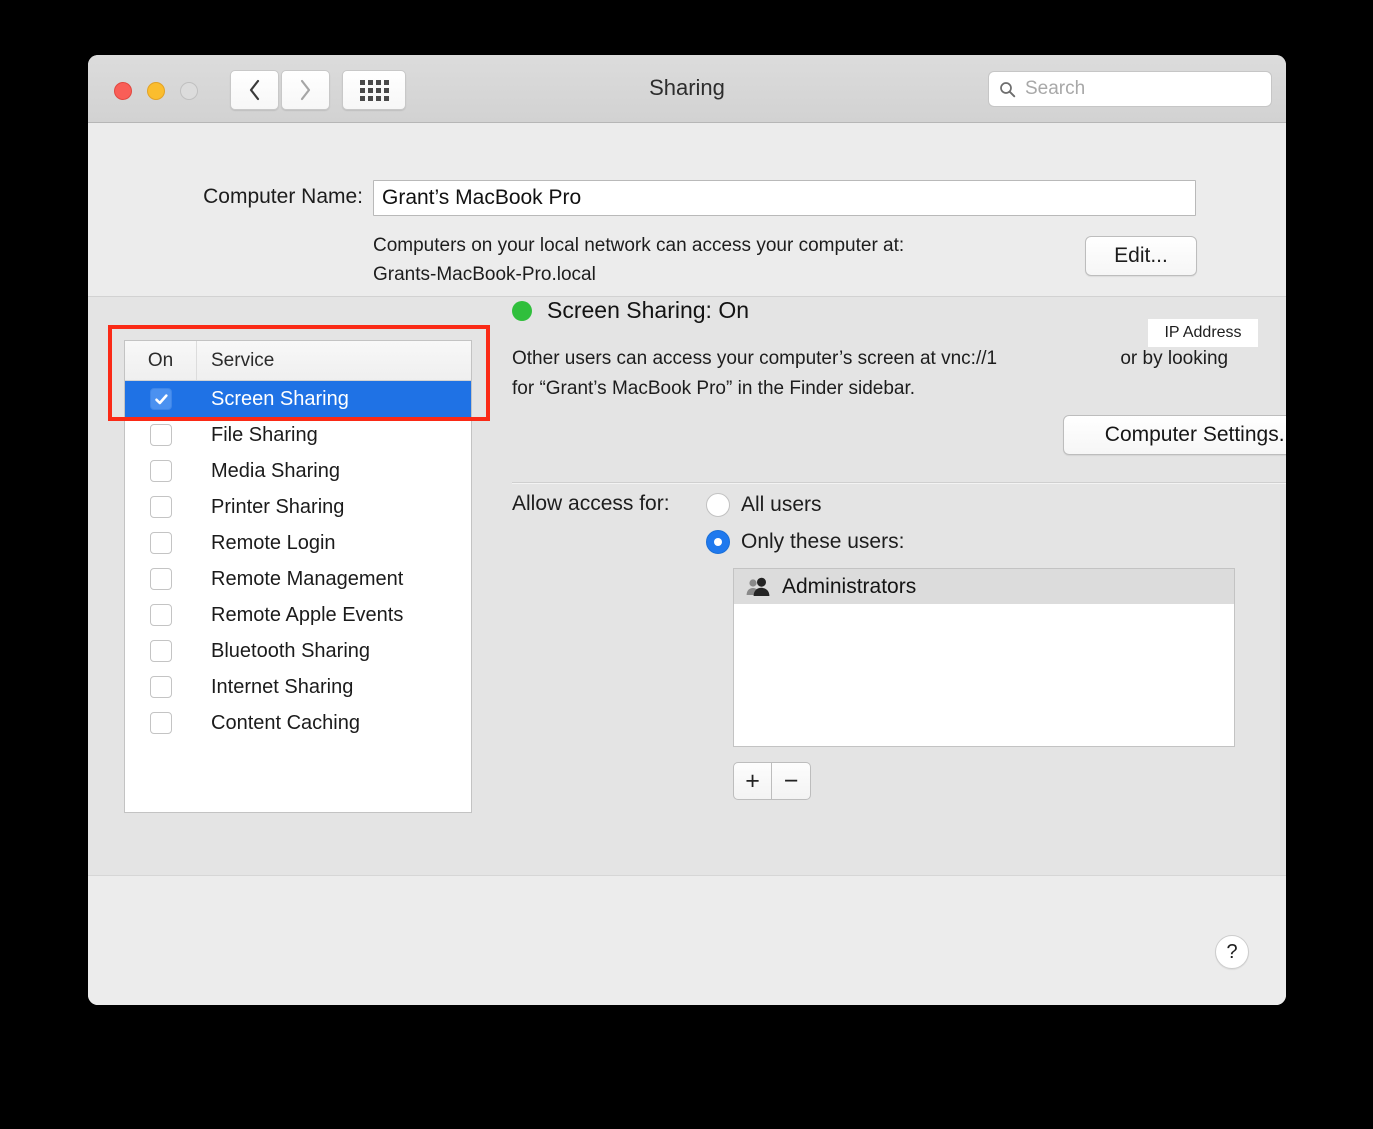 Image resolution: width=1373 pixels, height=1129 pixels. What do you see at coordinates (484, 274) in the screenshot?
I see `help-line-2: Grants-MacBook-Pro.local` at bounding box center [484, 274].